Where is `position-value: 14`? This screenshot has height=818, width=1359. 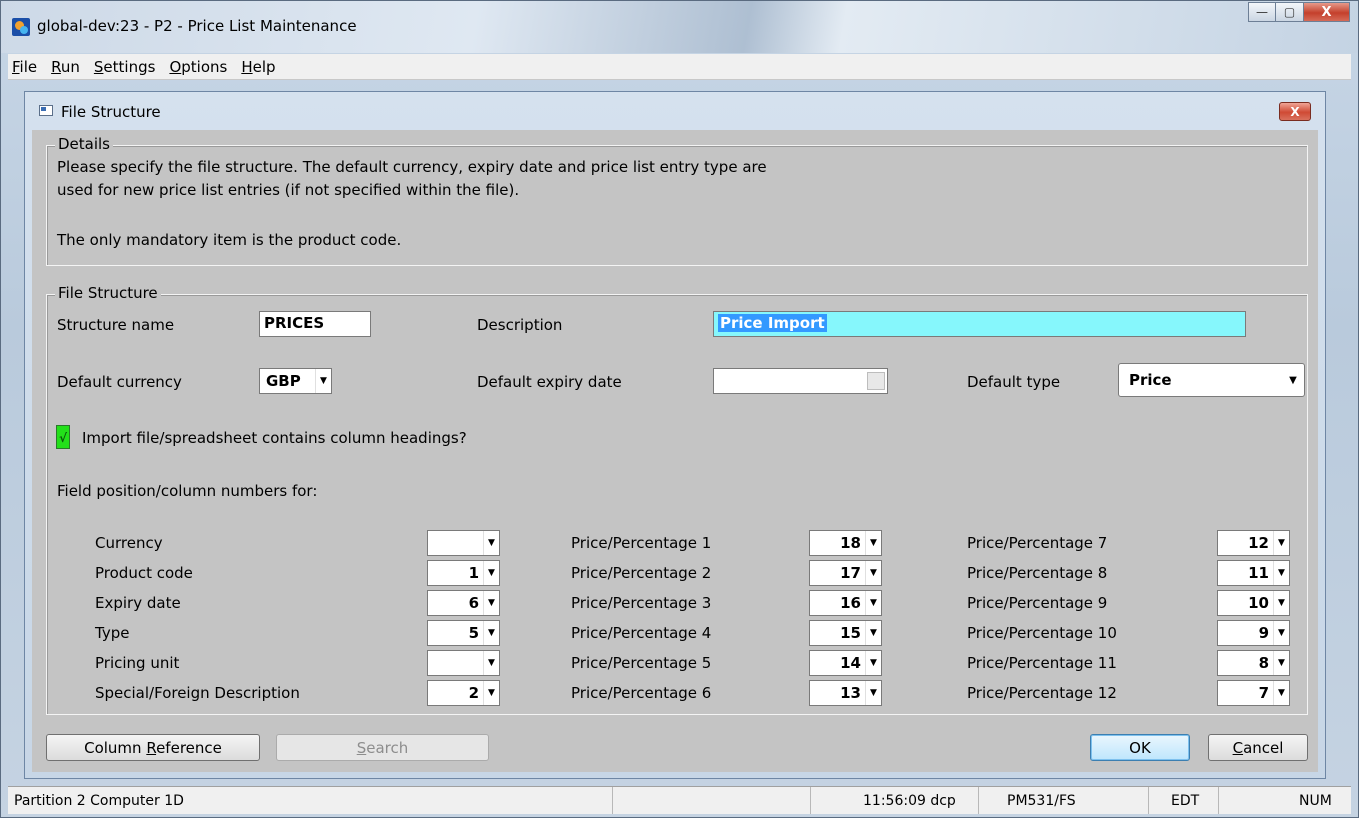 position-value: 14 is located at coordinates (850, 663).